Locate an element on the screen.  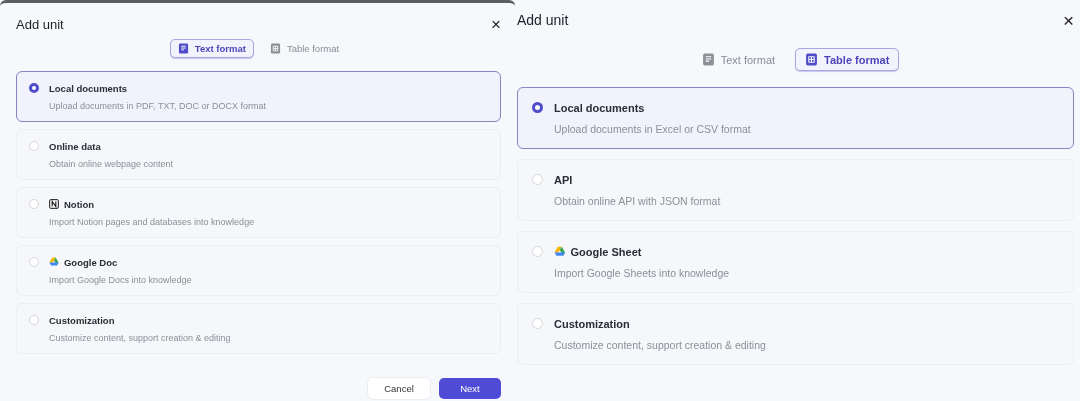
format-tab: Text format is located at coordinates (211, 48).